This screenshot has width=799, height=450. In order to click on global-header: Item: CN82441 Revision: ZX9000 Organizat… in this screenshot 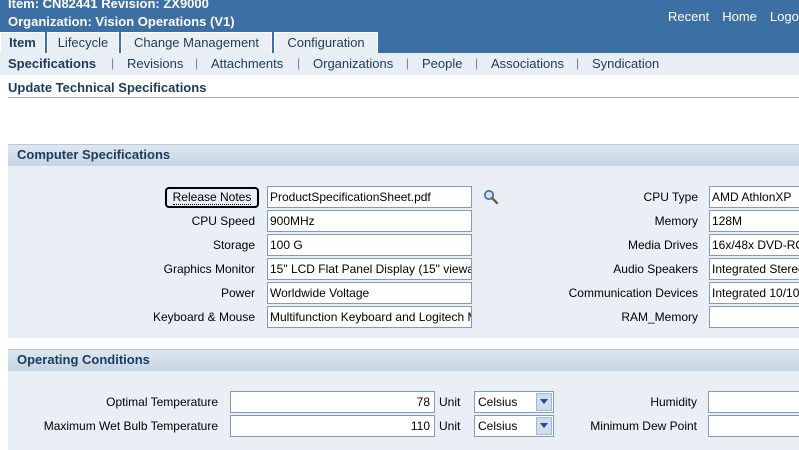, I will do `click(399, 26)`.